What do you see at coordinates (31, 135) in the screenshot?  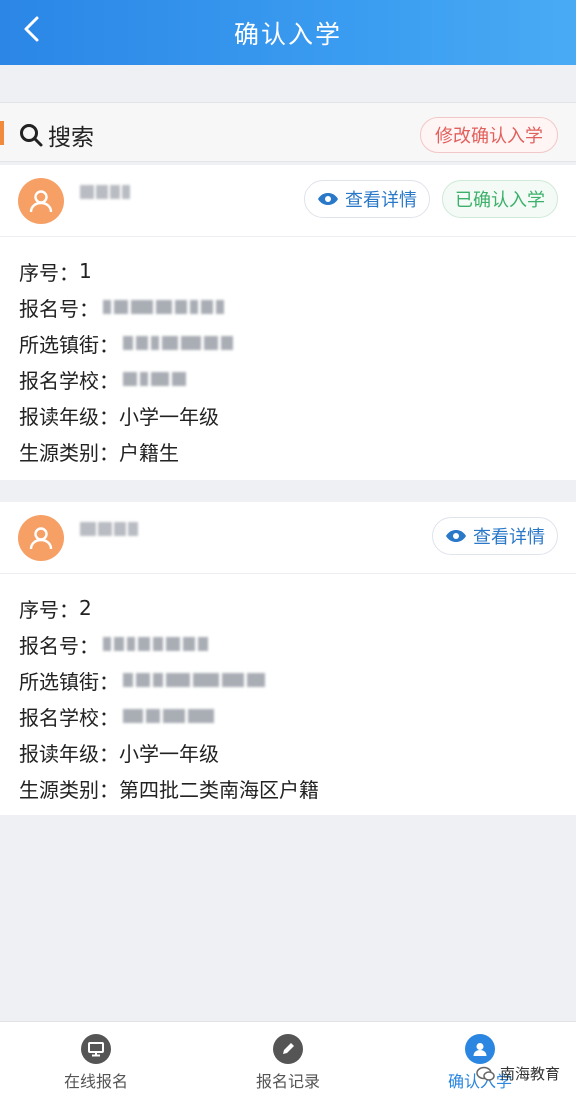 I see `search-icon` at bounding box center [31, 135].